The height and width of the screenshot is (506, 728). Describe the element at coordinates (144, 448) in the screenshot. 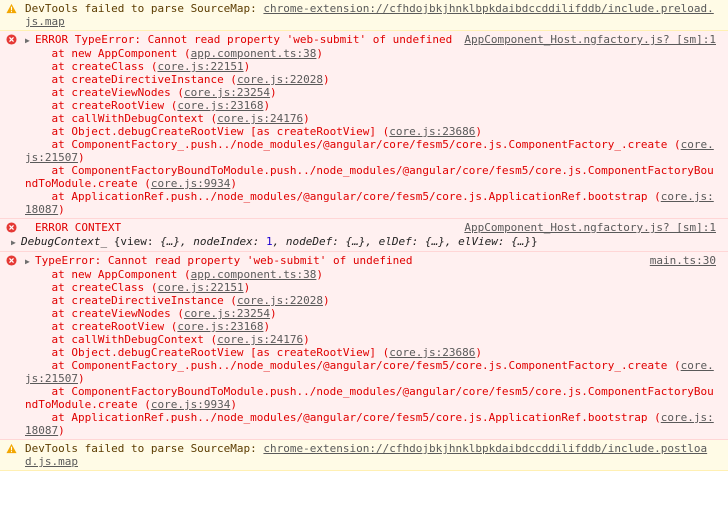

I see `warning-text: DevTools failed to parse SourceMap:` at that location.